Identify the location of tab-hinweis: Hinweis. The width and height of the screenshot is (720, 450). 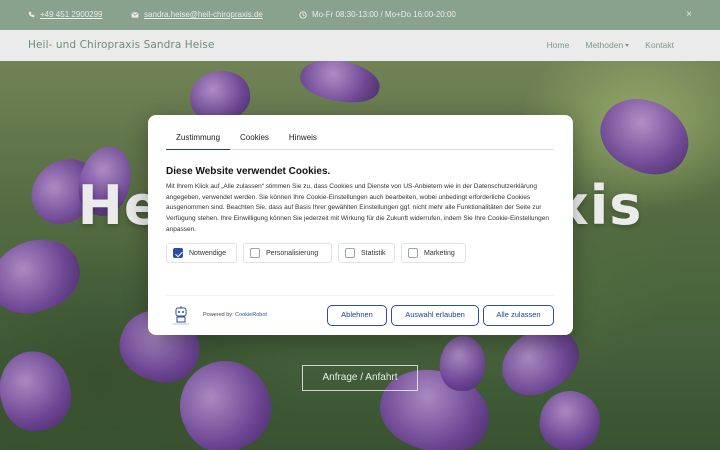
(303, 139).